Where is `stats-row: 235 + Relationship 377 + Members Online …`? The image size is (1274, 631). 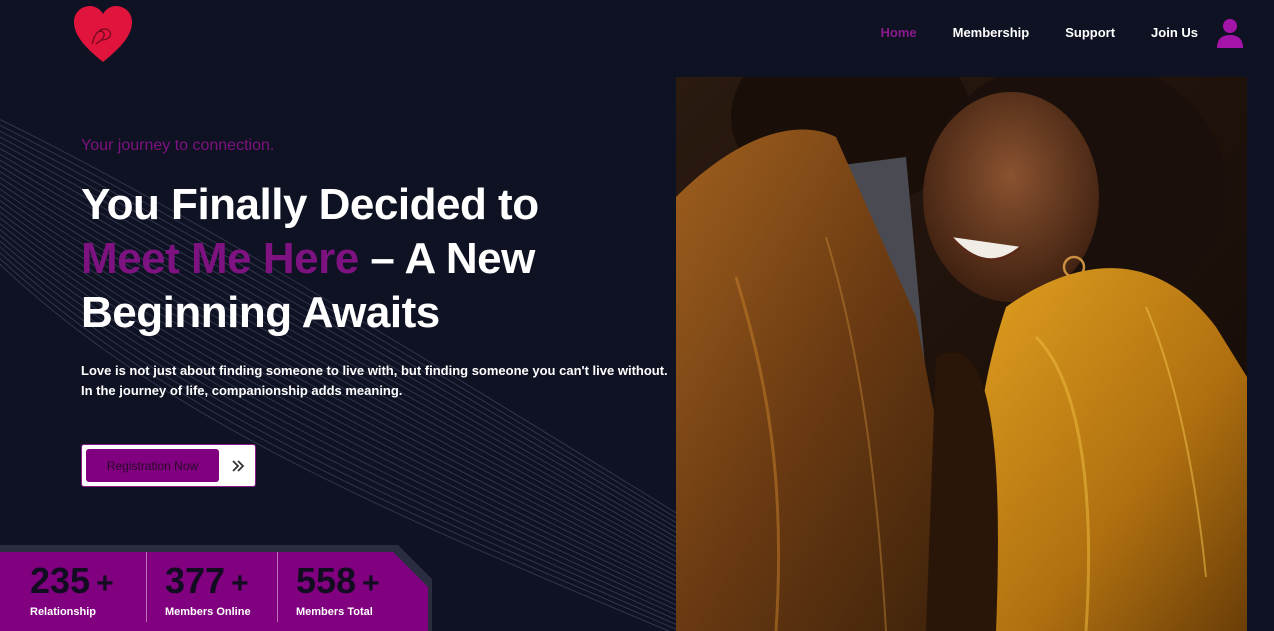 stats-row: 235 + Relationship 377 + Members Online … is located at coordinates (213, 591).